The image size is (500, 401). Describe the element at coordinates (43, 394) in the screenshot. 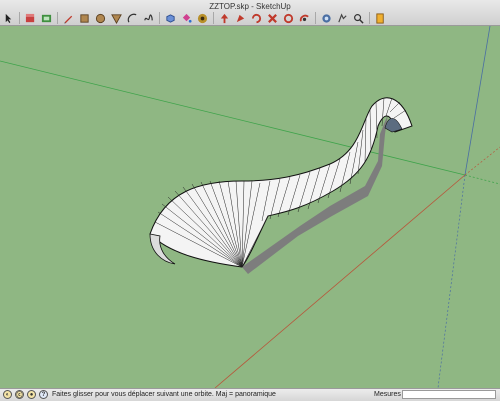

I see `help-icon: ?` at that location.